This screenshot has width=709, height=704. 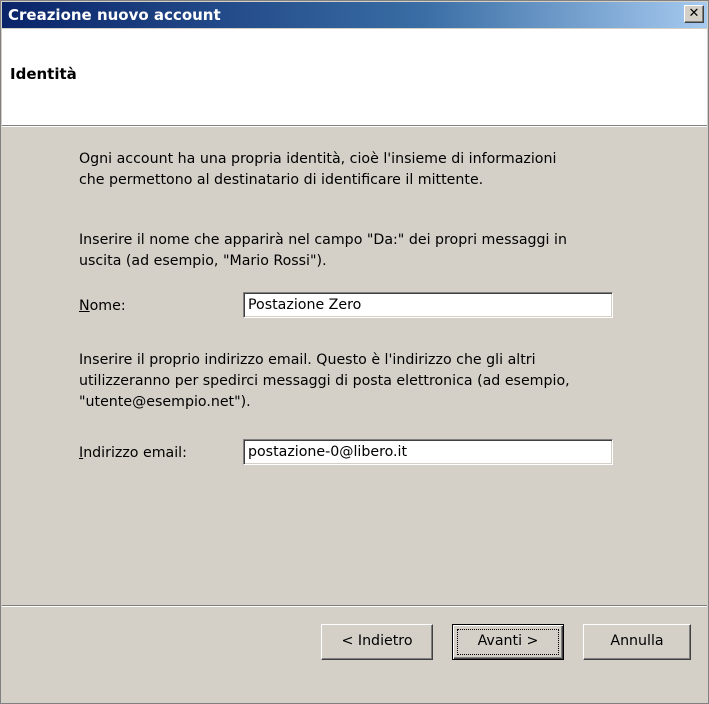 What do you see at coordinates (165, 402) in the screenshot?
I see `email-instructions-line-3: "utente@esempio.net").` at bounding box center [165, 402].